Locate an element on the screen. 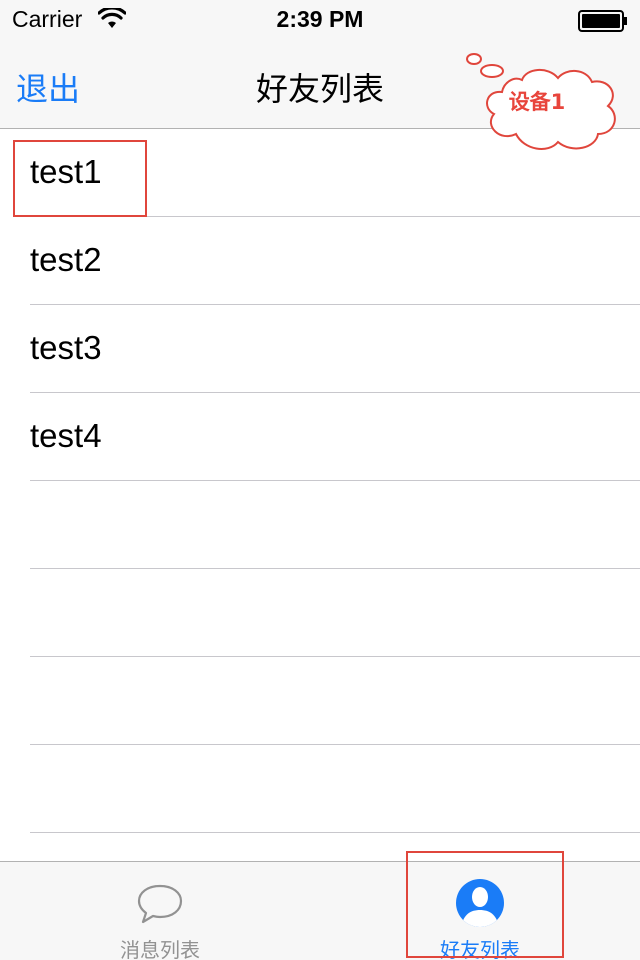 The height and width of the screenshot is (960, 640). chat-bubble-icon is located at coordinates (160, 904).